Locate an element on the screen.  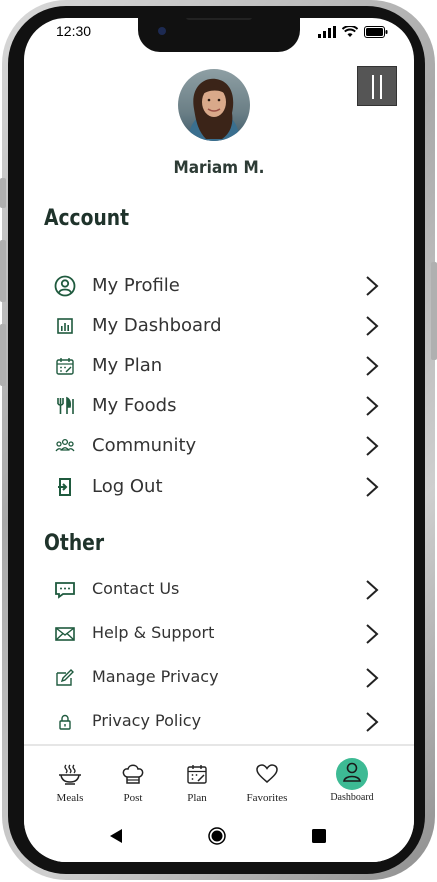
menu-item-label: My Profile is located at coordinates (136, 285).